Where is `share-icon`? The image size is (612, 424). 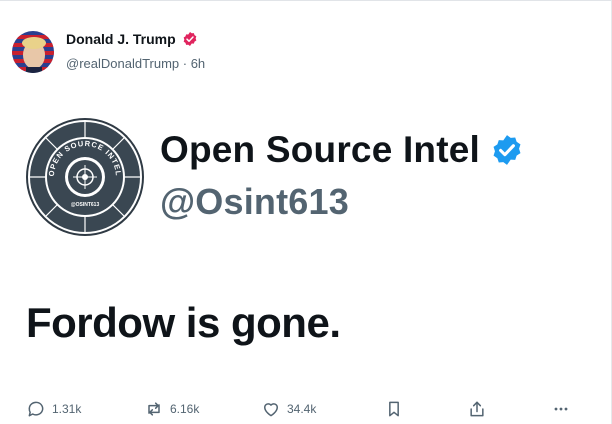
share-icon is located at coordinates (477, 409).